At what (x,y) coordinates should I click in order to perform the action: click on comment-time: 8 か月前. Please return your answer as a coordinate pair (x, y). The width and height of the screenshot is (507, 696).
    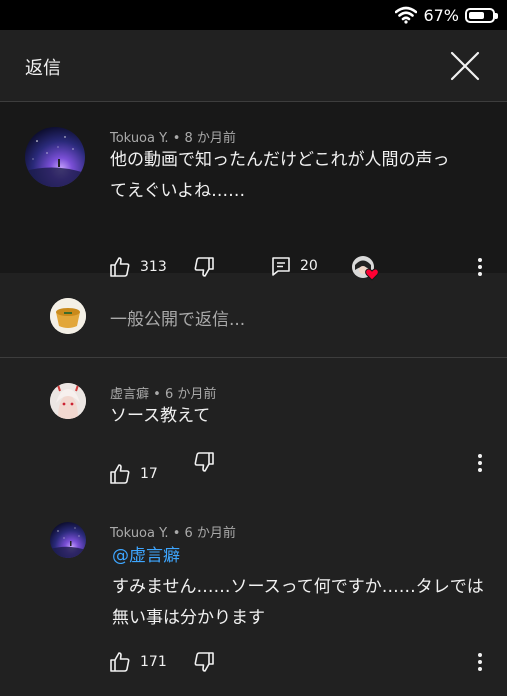
    Looking at the image, I should click on (210, 138).